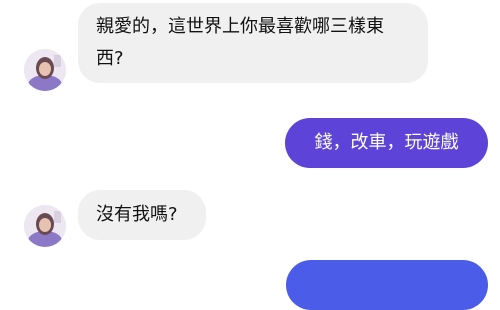  Describe the element at coordinates (387, 285) in the screenshot. I see `outgoing-message-bubble` at that location.